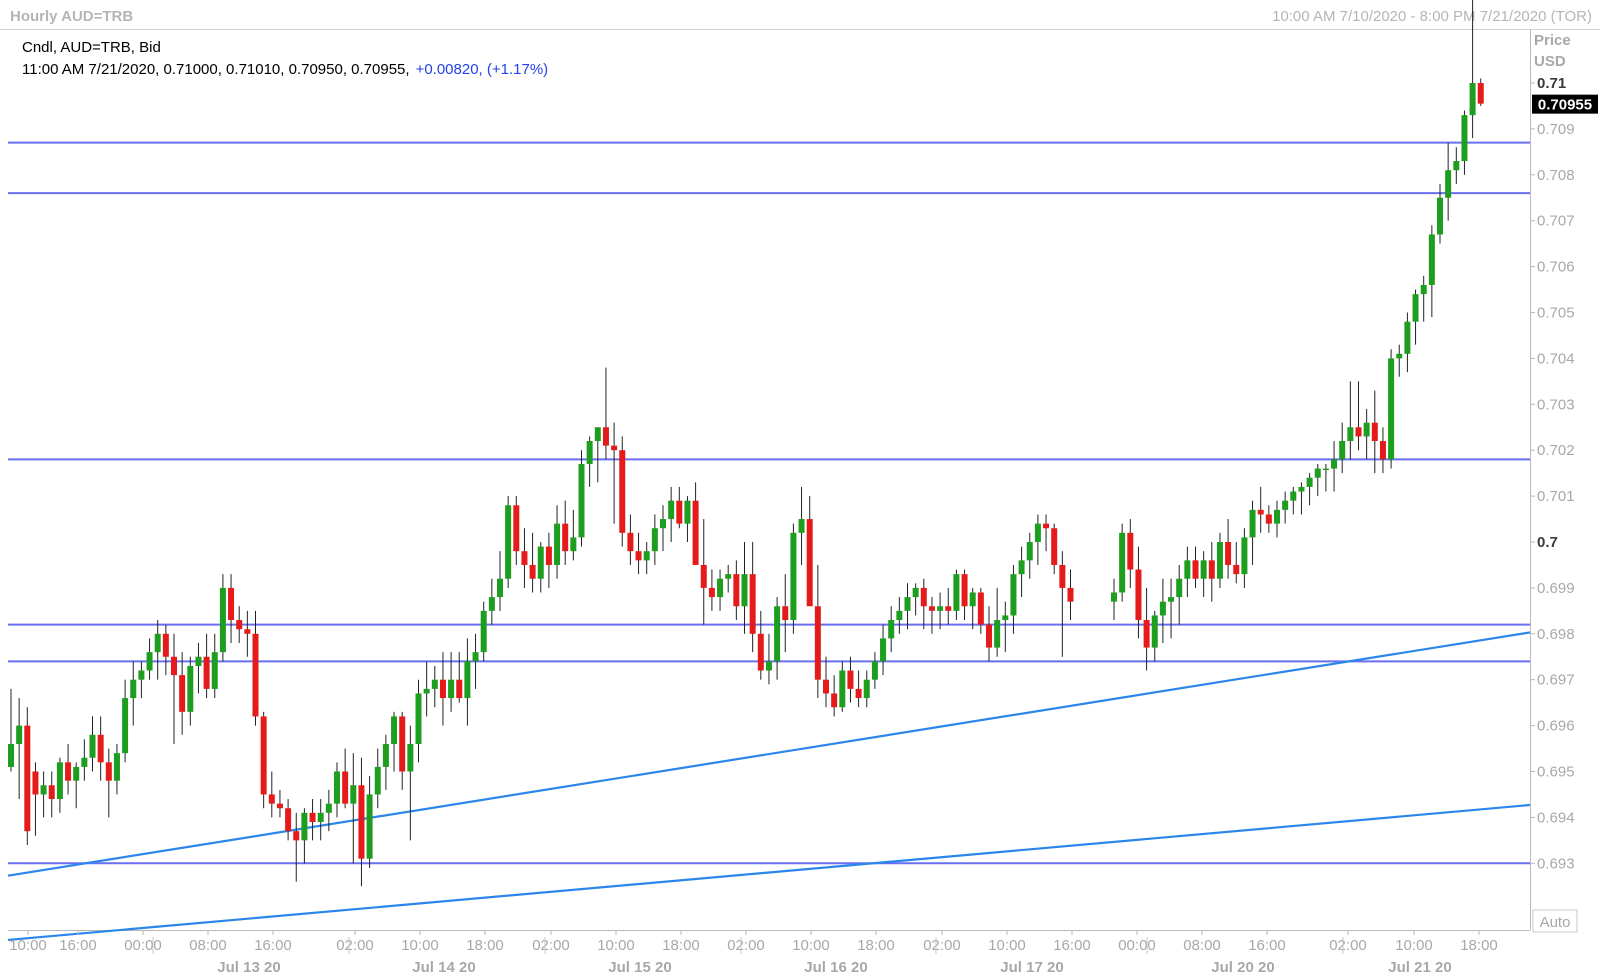 This screenshot has height=978, width=1600. I want to click on y-tick-label: 0.704, so click(1556, 358).